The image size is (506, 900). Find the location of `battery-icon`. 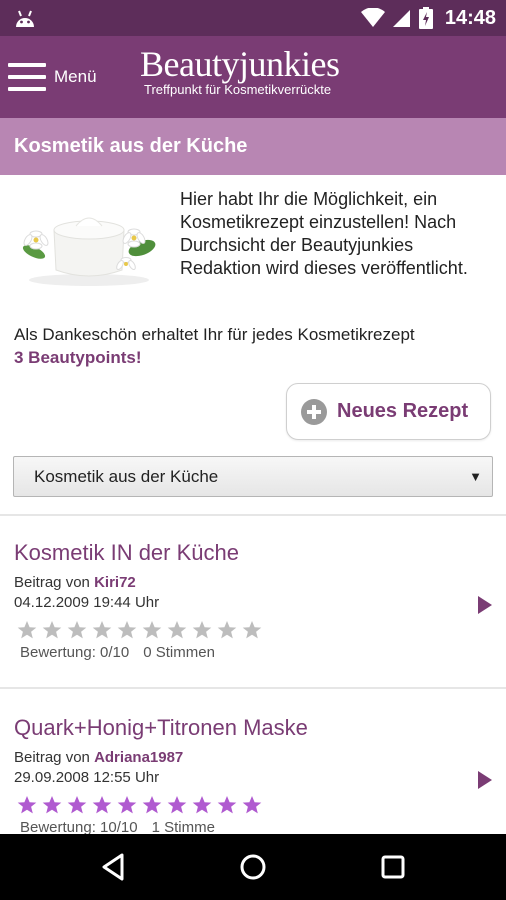

battery-icon is located at coordinates (425, 18).